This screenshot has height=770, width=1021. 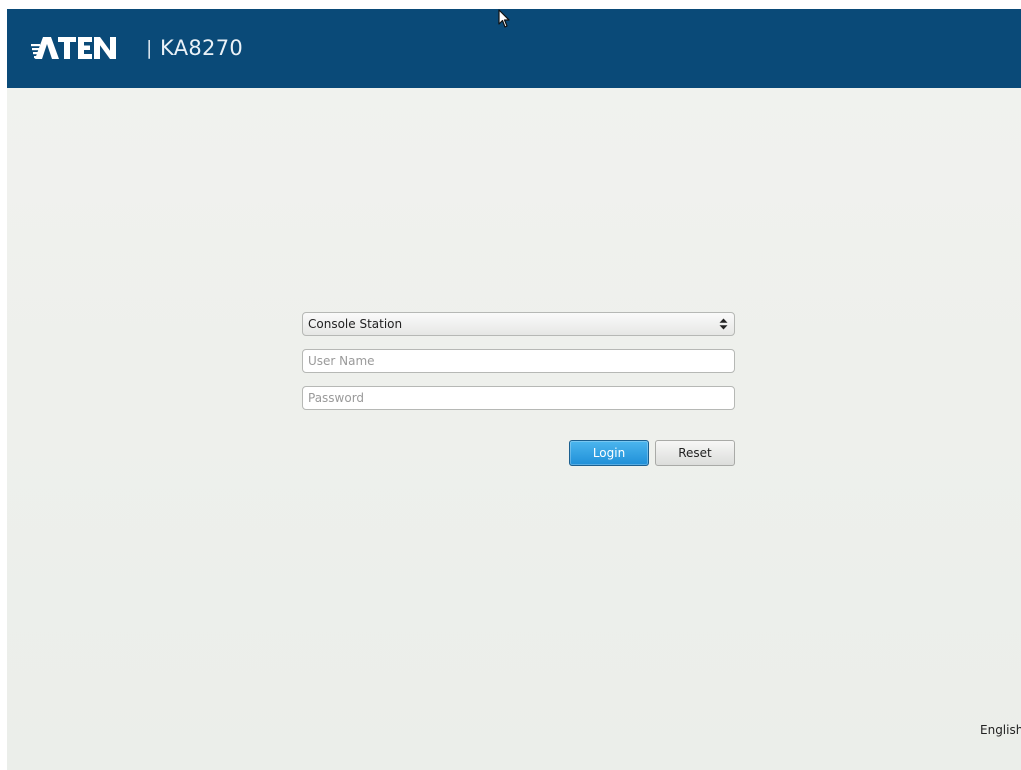 I want to click on up-down-arrows-icon, so click(x=723, y=324).